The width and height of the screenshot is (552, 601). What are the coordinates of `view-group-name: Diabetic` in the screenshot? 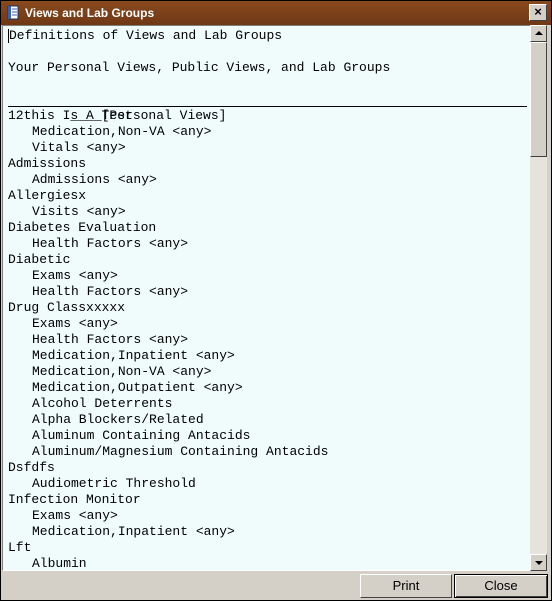 It's located at (39, 259).